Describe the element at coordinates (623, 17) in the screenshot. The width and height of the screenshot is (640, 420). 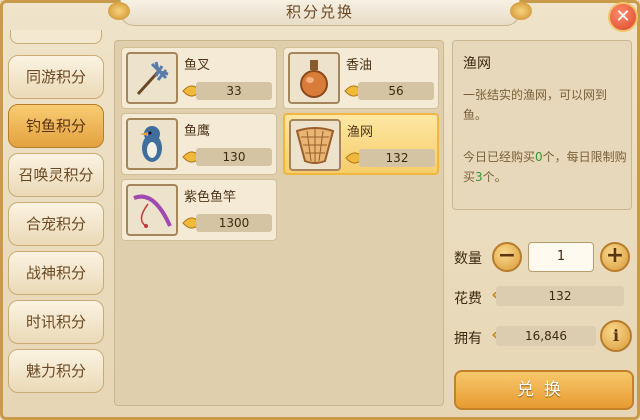
I see `close-button: ✕` at that location.